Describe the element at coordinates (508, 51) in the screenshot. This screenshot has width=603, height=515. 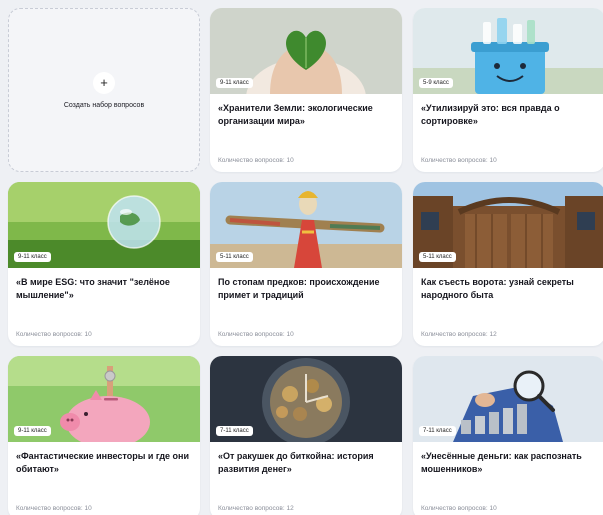
I see `card-image: 5-9 класс` at that location.